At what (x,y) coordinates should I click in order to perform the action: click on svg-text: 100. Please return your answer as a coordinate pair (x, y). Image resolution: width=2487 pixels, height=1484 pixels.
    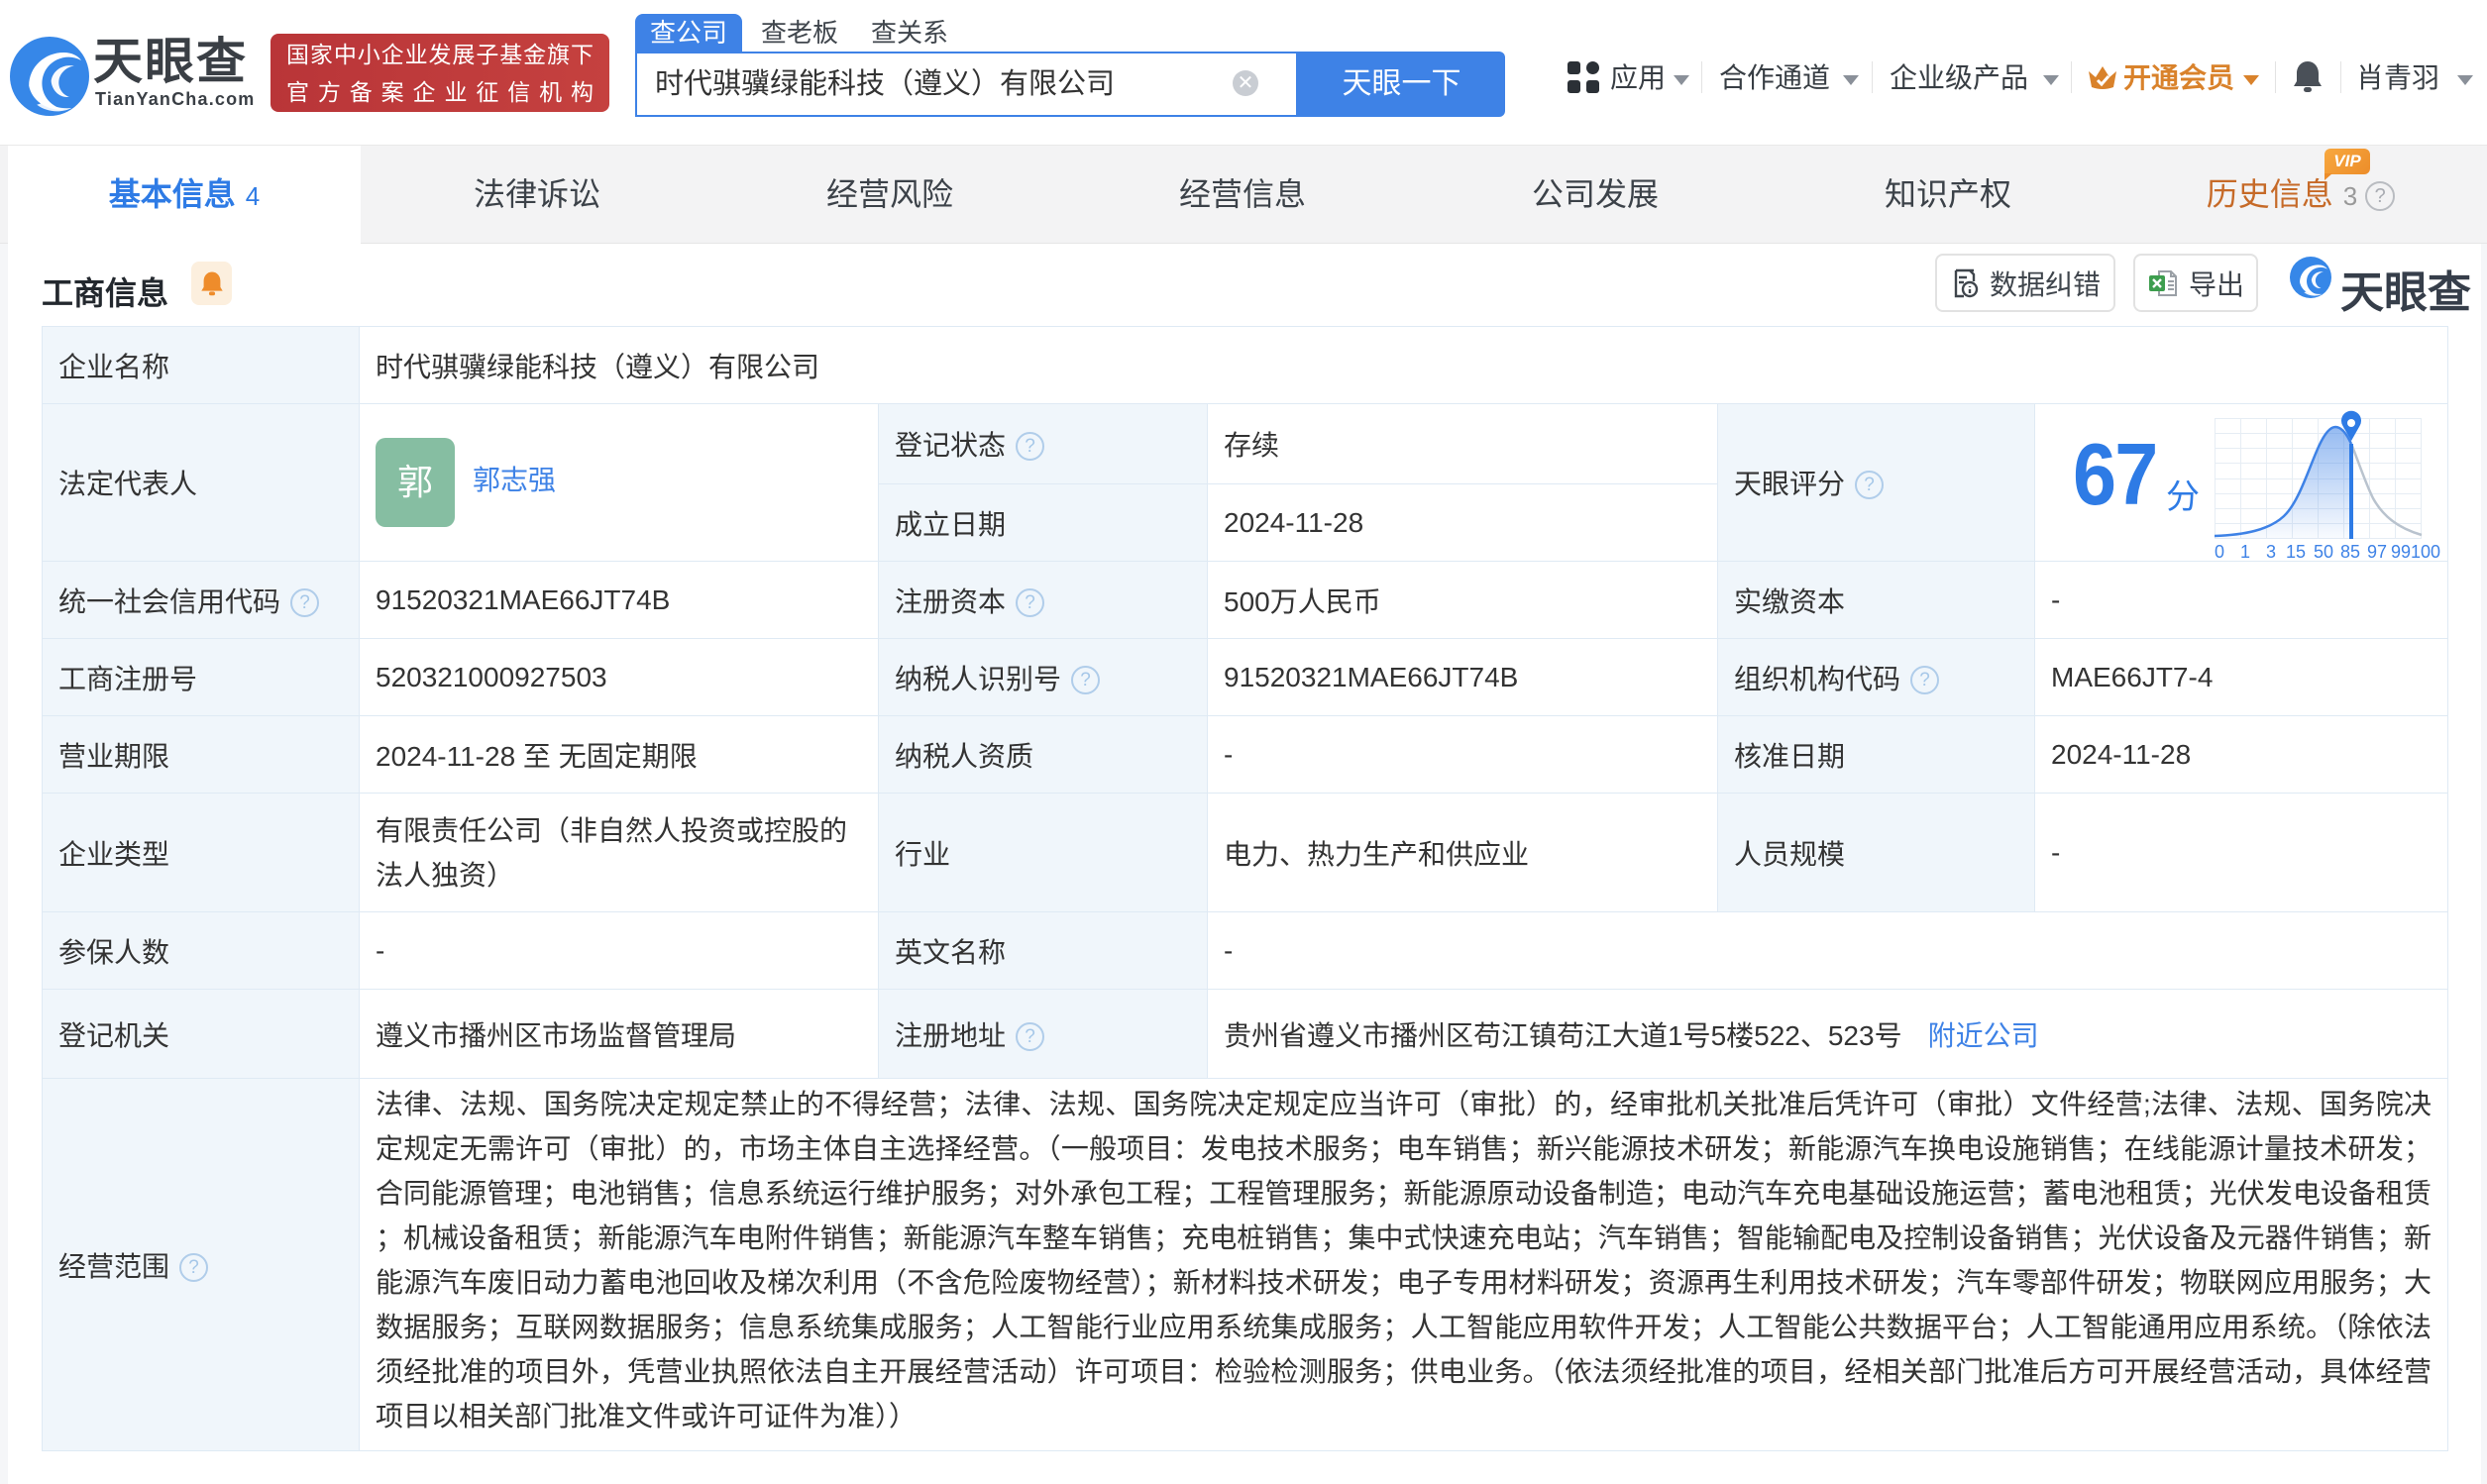
    Looking at the image, I should click on (2425, 552).